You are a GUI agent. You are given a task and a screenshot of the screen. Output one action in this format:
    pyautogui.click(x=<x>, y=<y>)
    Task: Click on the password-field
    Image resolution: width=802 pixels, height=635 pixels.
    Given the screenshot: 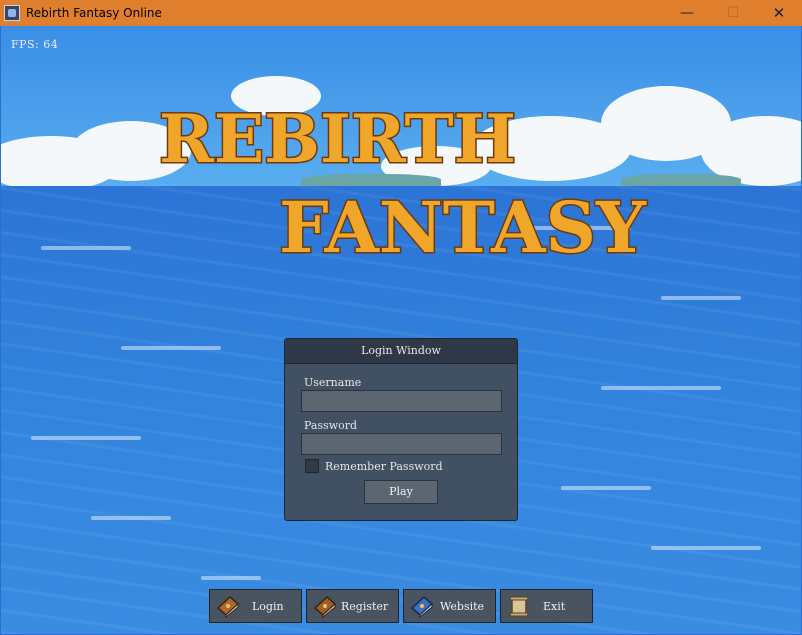 What is the action you would take?
    pyautogui.click(x=401, y=444)
    